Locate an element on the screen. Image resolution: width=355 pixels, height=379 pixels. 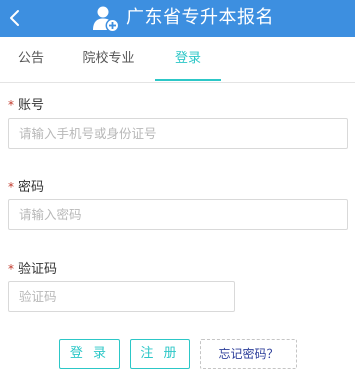
user-plus-icon is located at coordinates (106, 19).